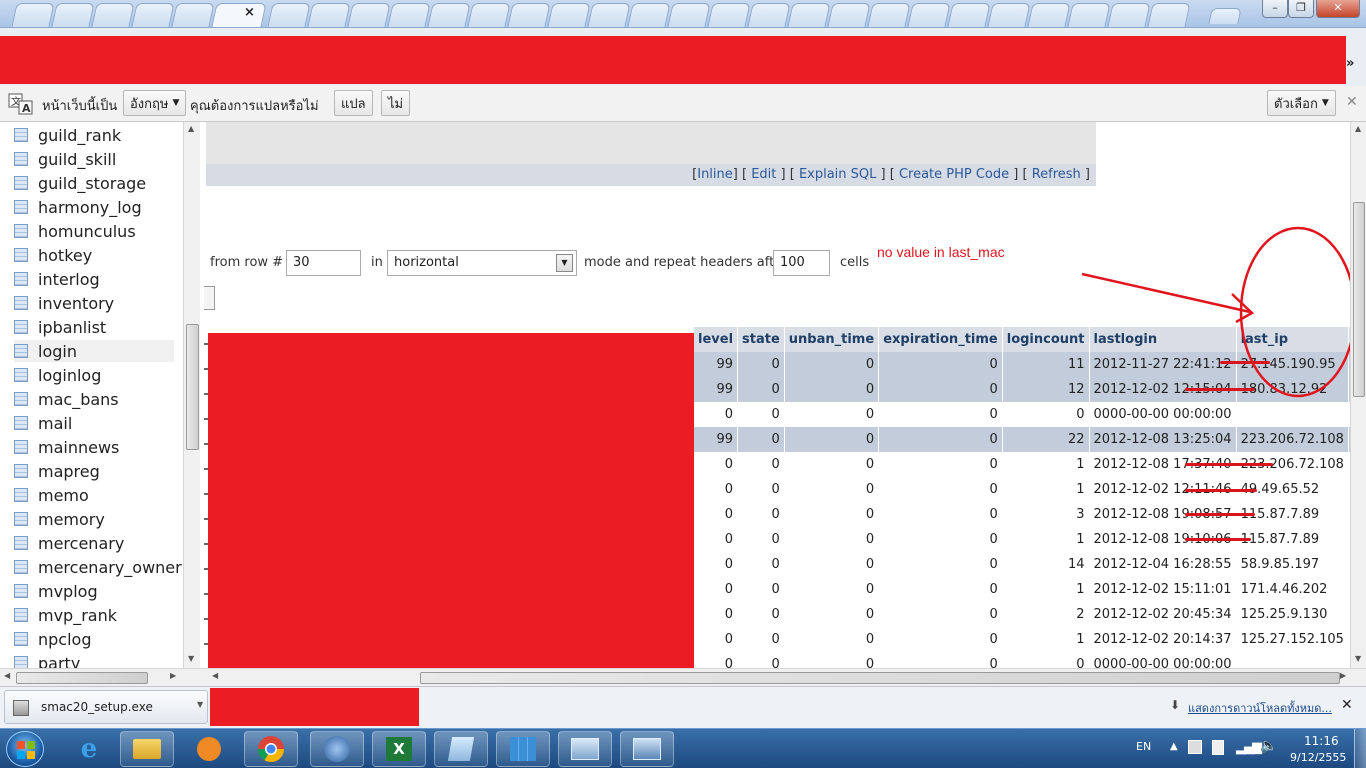 The image size is (1366, 768). Describe the element at coordinates (1321, 741) in the screenshot. I see `clock-time: 11:16` at that location.